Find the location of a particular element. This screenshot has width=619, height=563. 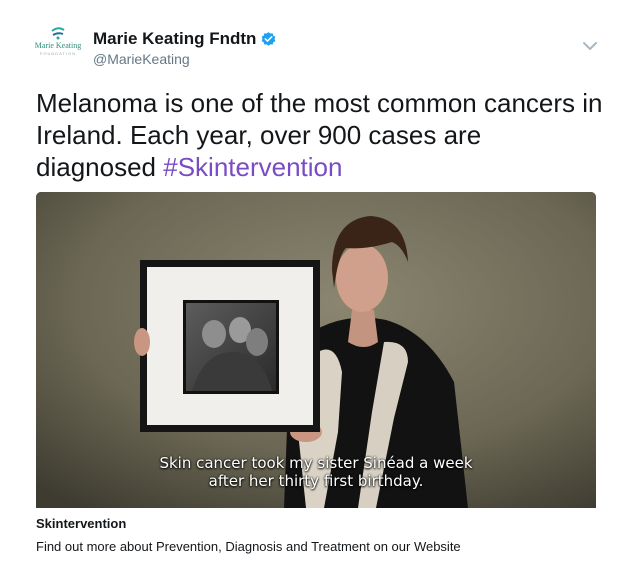

logo-text: Marie Keating is located at coordinates (58, 45).